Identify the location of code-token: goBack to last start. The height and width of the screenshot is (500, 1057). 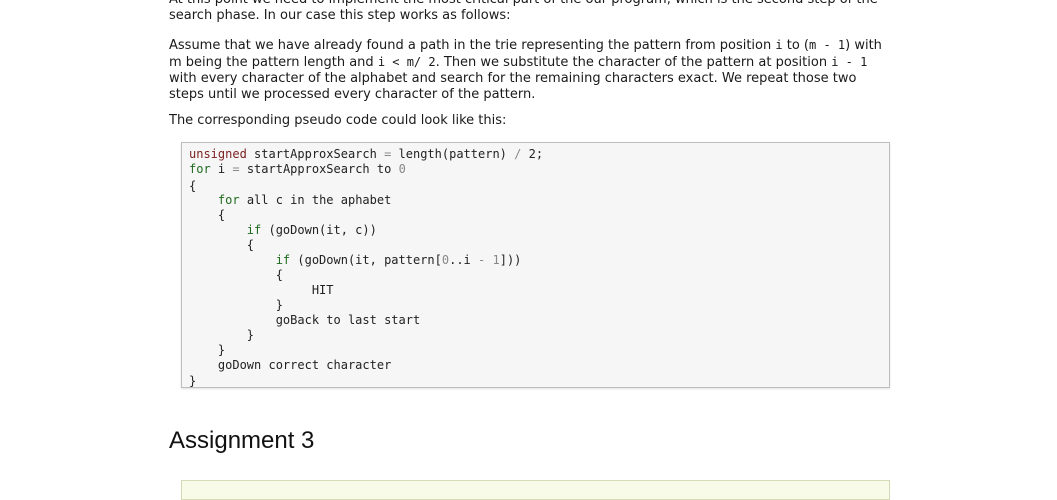
(305, 320).